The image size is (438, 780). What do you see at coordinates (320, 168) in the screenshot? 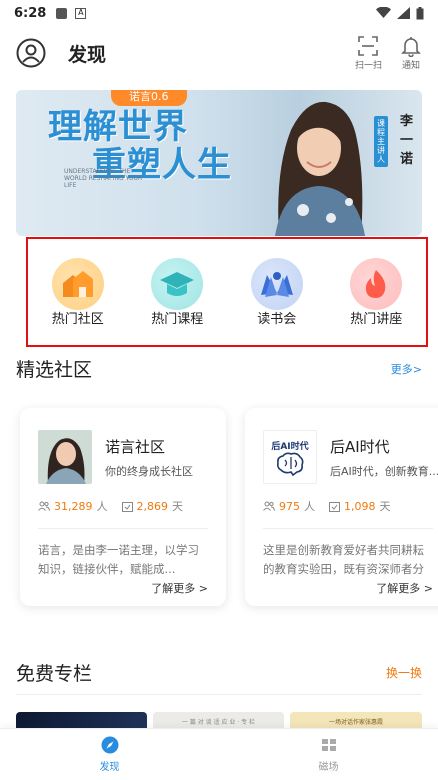
I see `speaker-portrait` at bounding box center [320, 168].